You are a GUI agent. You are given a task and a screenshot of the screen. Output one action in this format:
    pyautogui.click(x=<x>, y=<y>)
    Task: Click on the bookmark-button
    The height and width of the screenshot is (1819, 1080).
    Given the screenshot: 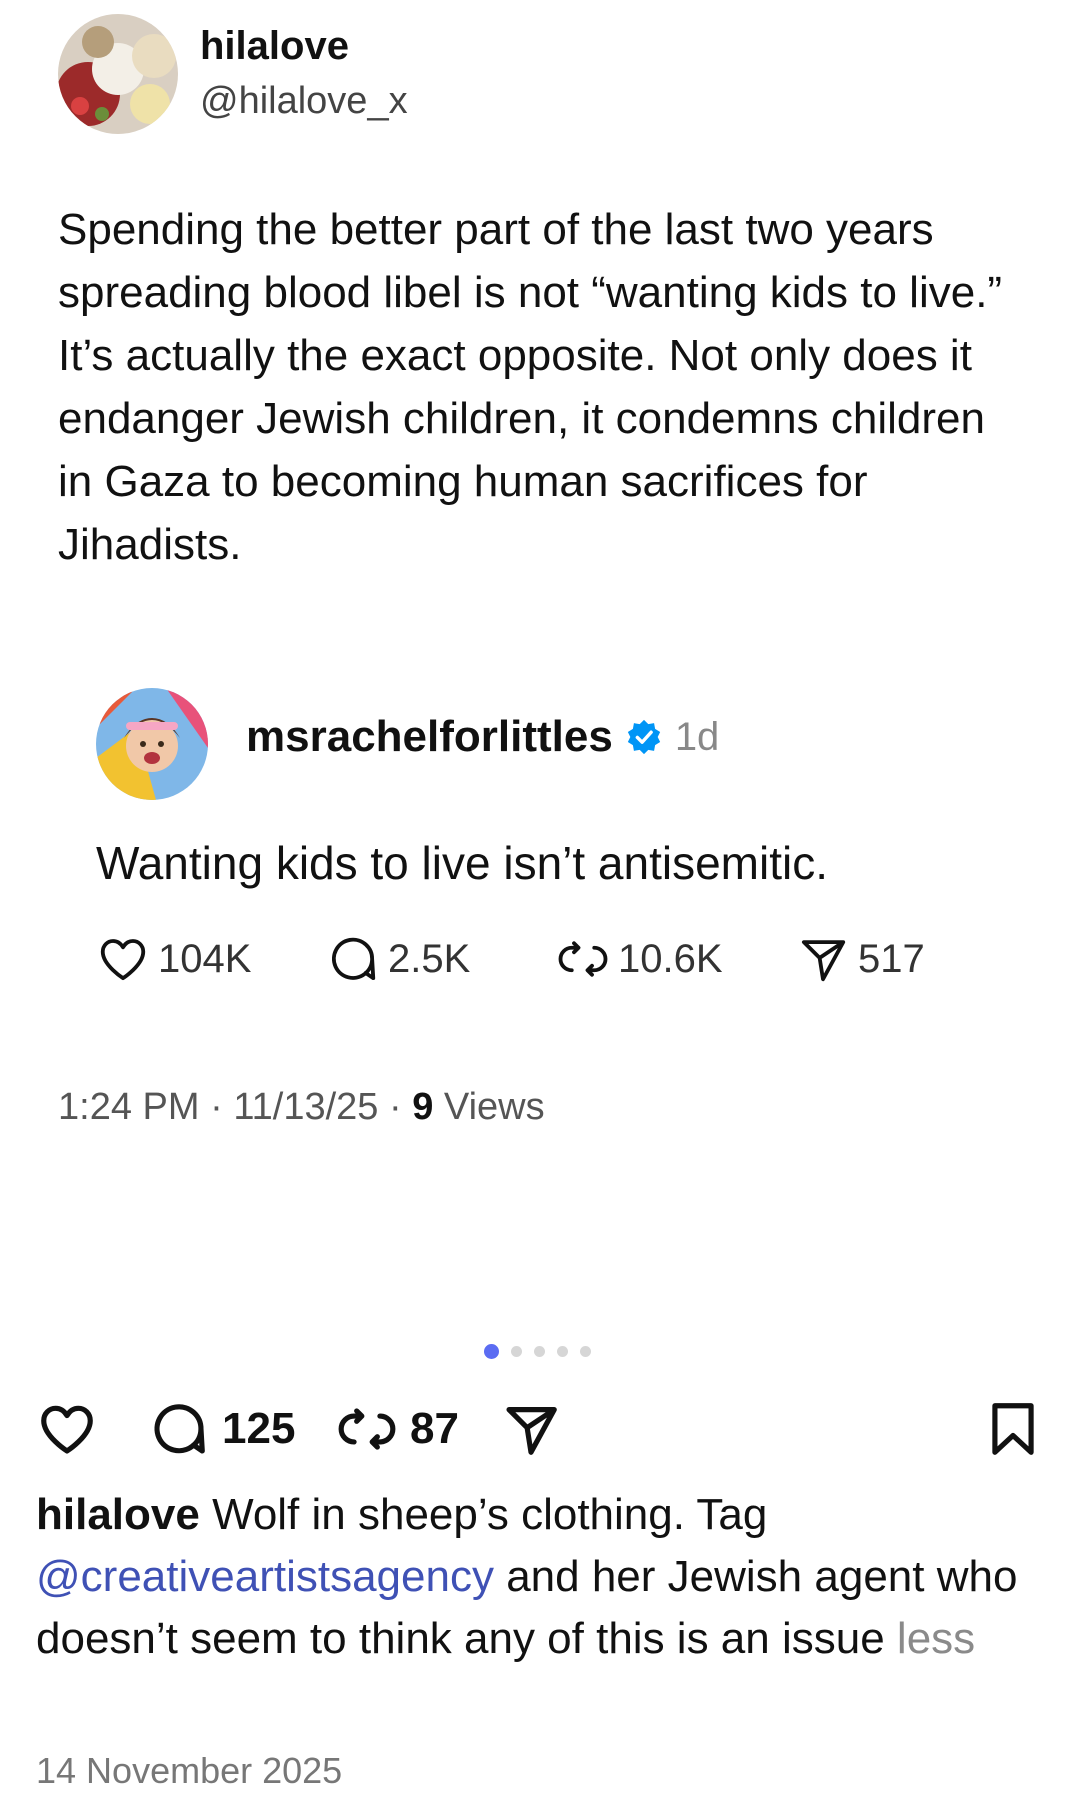 What is the action you would take?
    pyautogui.click(x=1013, y=1429)
    